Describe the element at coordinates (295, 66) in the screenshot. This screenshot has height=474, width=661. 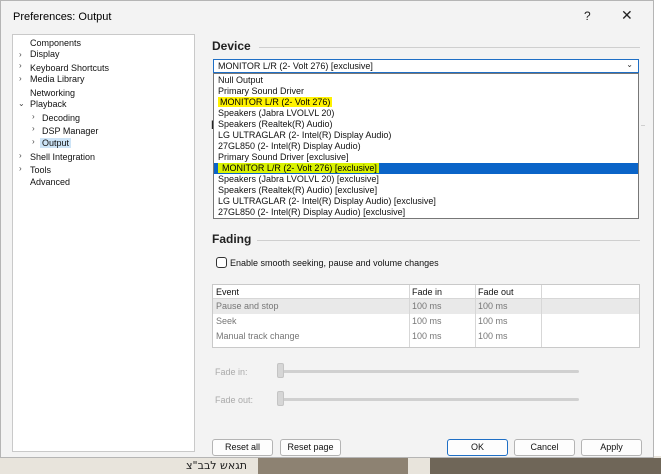
I see `device-select-value: MONITOR L/R (2- Volt 276) [exclusive]` at that location.